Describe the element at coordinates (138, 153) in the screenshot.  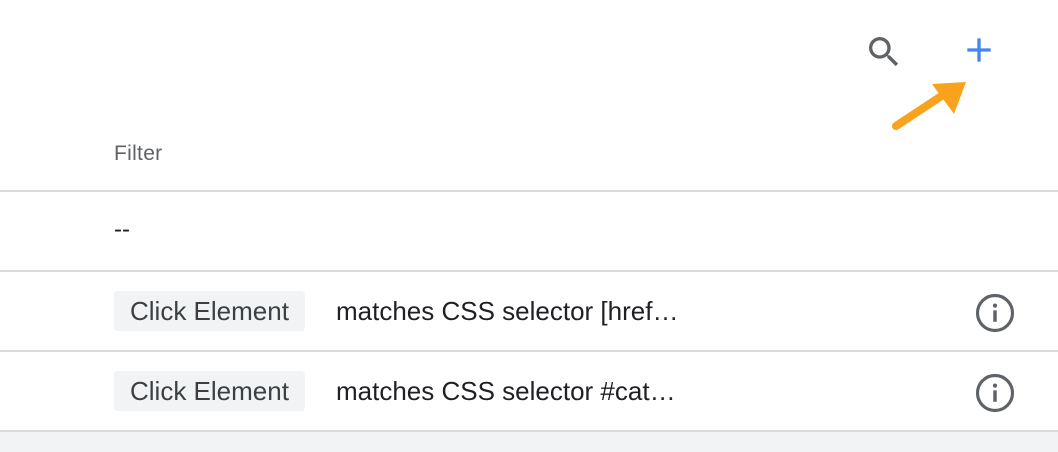
I see `filter-column-header: Filter` at that location.